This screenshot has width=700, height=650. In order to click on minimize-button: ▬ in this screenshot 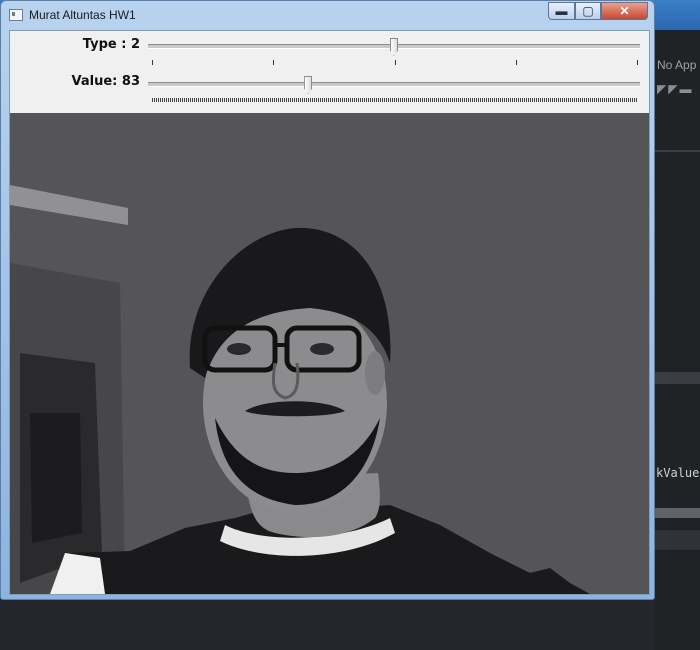, I will do `click(561, 11)`.